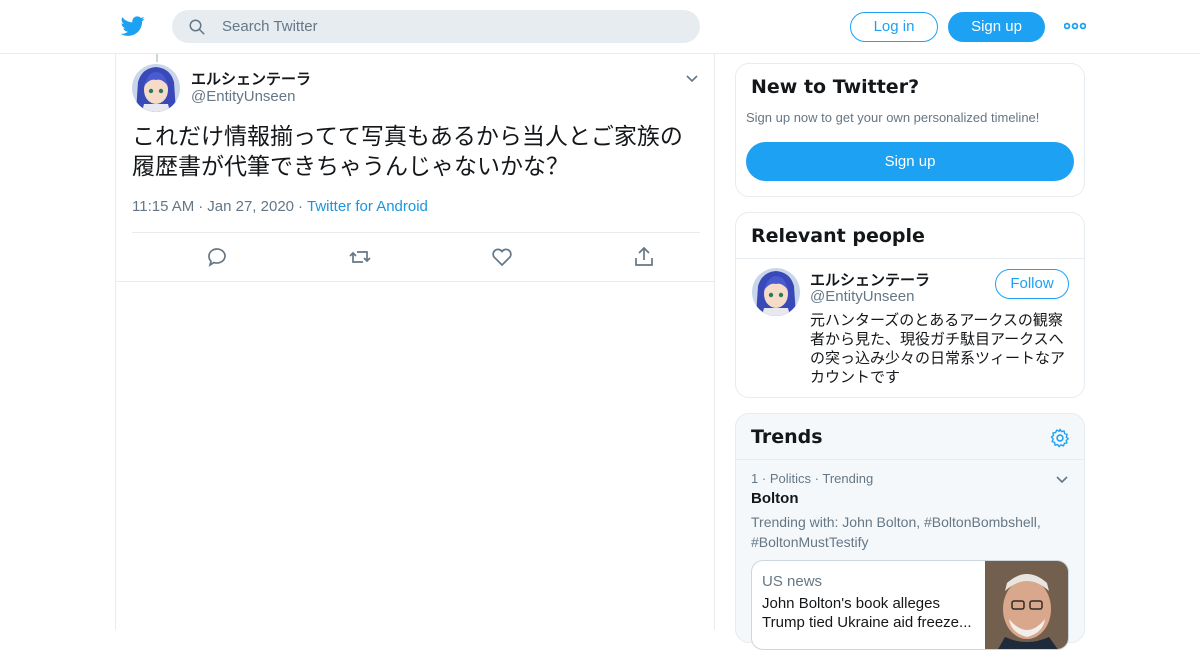  Describe the element at coordinates (835, 87) in the screenshot. I see `card-title: New to Twitter?` at that location.